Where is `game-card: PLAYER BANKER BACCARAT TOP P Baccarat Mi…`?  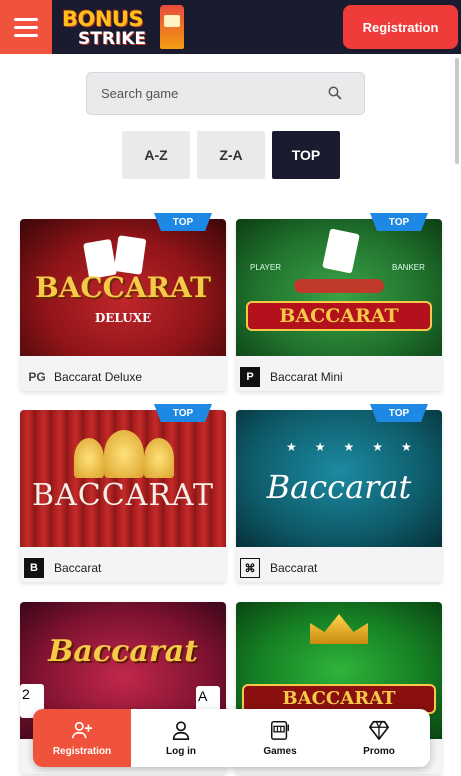 game-card: PLAYER BANKER BACCARAT TOP P Baccarat Mi… is located at coordinates (339, 302).